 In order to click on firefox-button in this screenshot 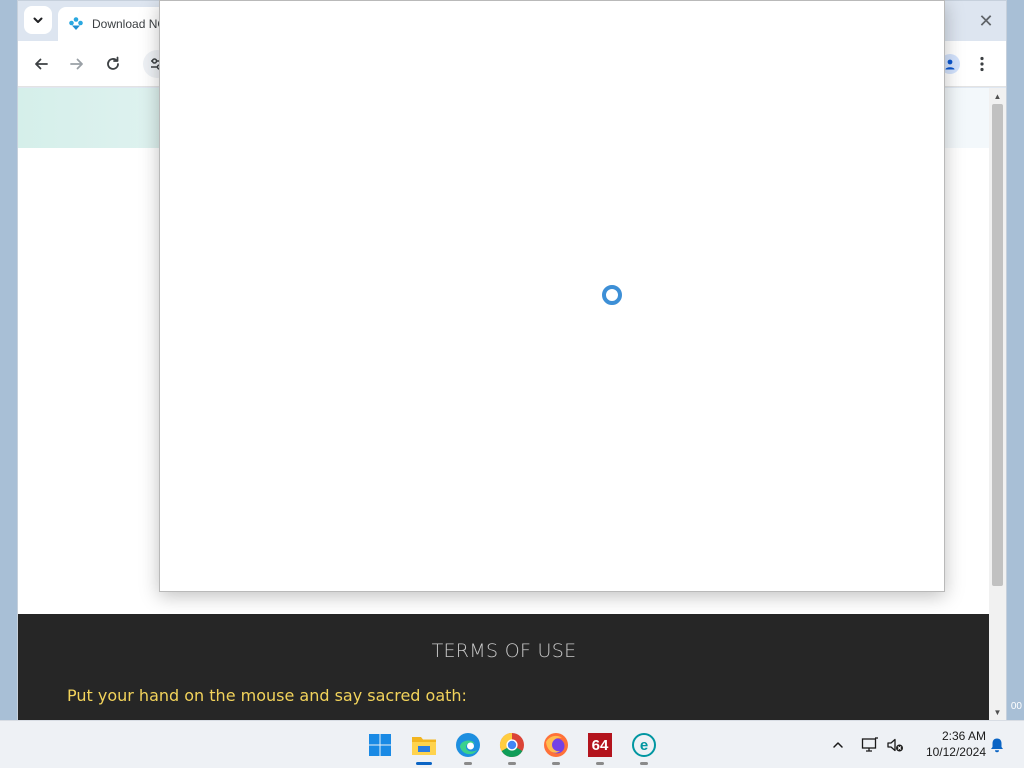, I will do `click(556, 747)`.